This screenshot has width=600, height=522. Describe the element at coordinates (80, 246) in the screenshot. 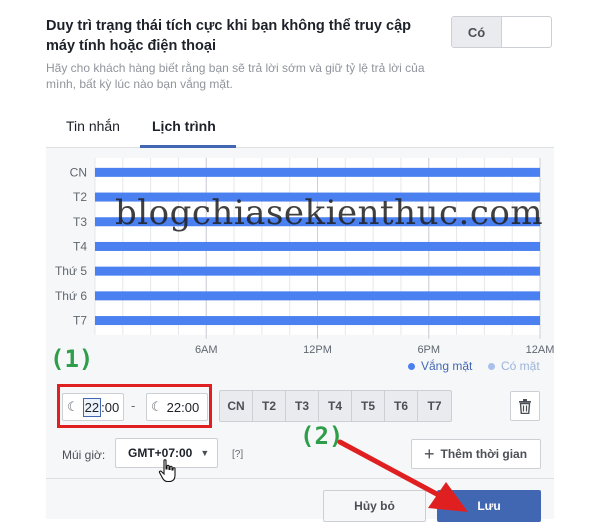

I see `chart-y-tick-label: T4` at that location.